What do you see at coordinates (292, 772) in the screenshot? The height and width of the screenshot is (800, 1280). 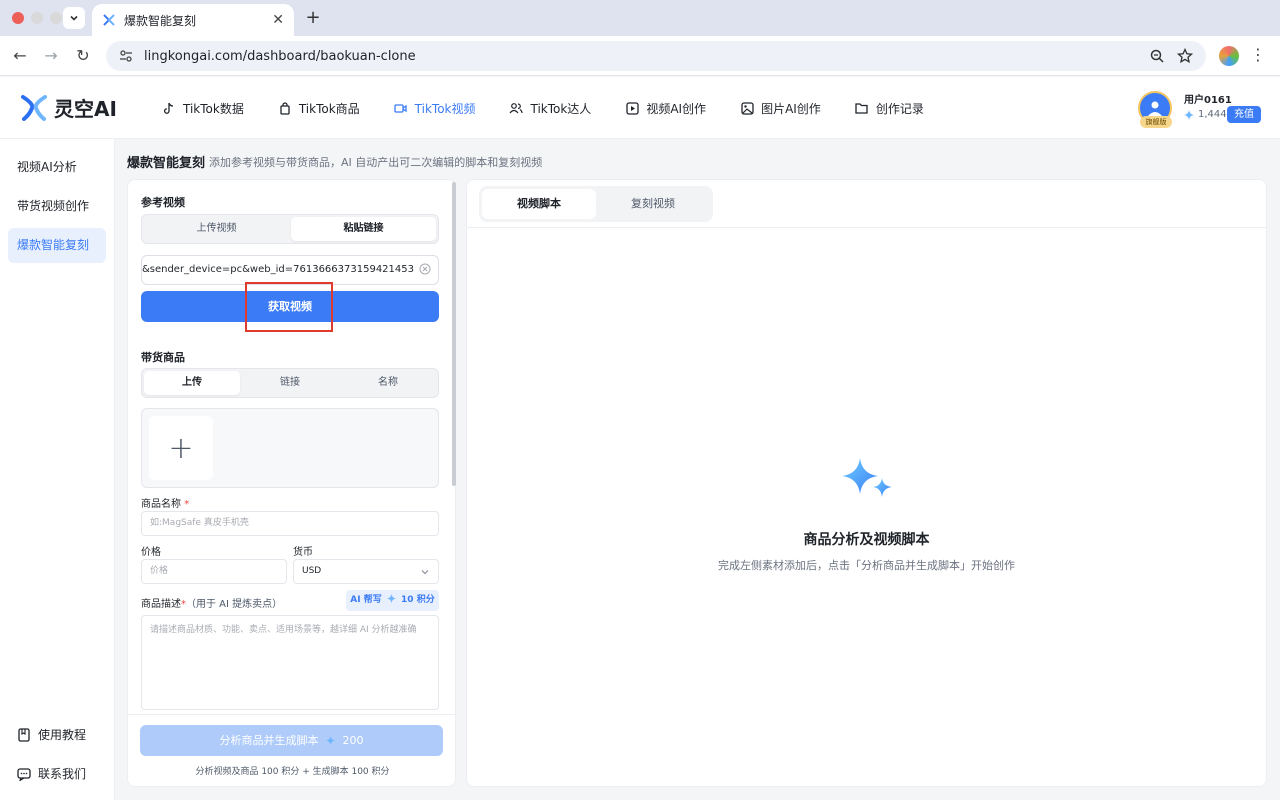 I see `cost-note: 分析视频及商品 100 积分 + 生成脚本 100 积分` at bounding box center [292, 772].